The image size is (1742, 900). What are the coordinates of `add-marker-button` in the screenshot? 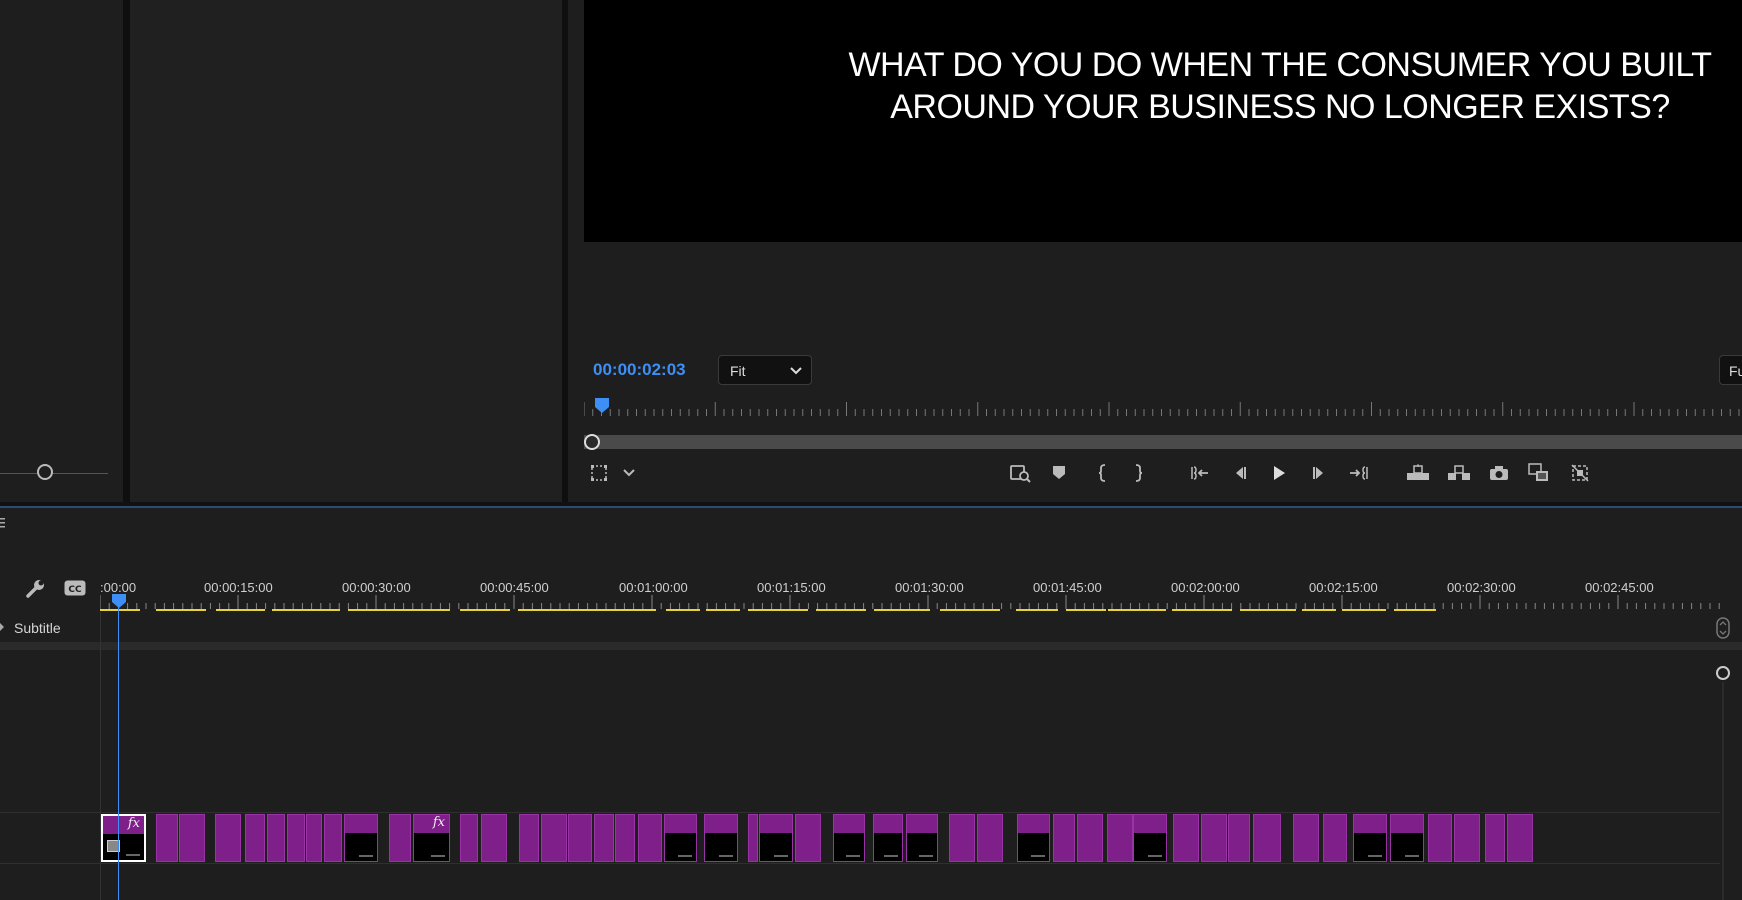 It's located at (1059, 473).